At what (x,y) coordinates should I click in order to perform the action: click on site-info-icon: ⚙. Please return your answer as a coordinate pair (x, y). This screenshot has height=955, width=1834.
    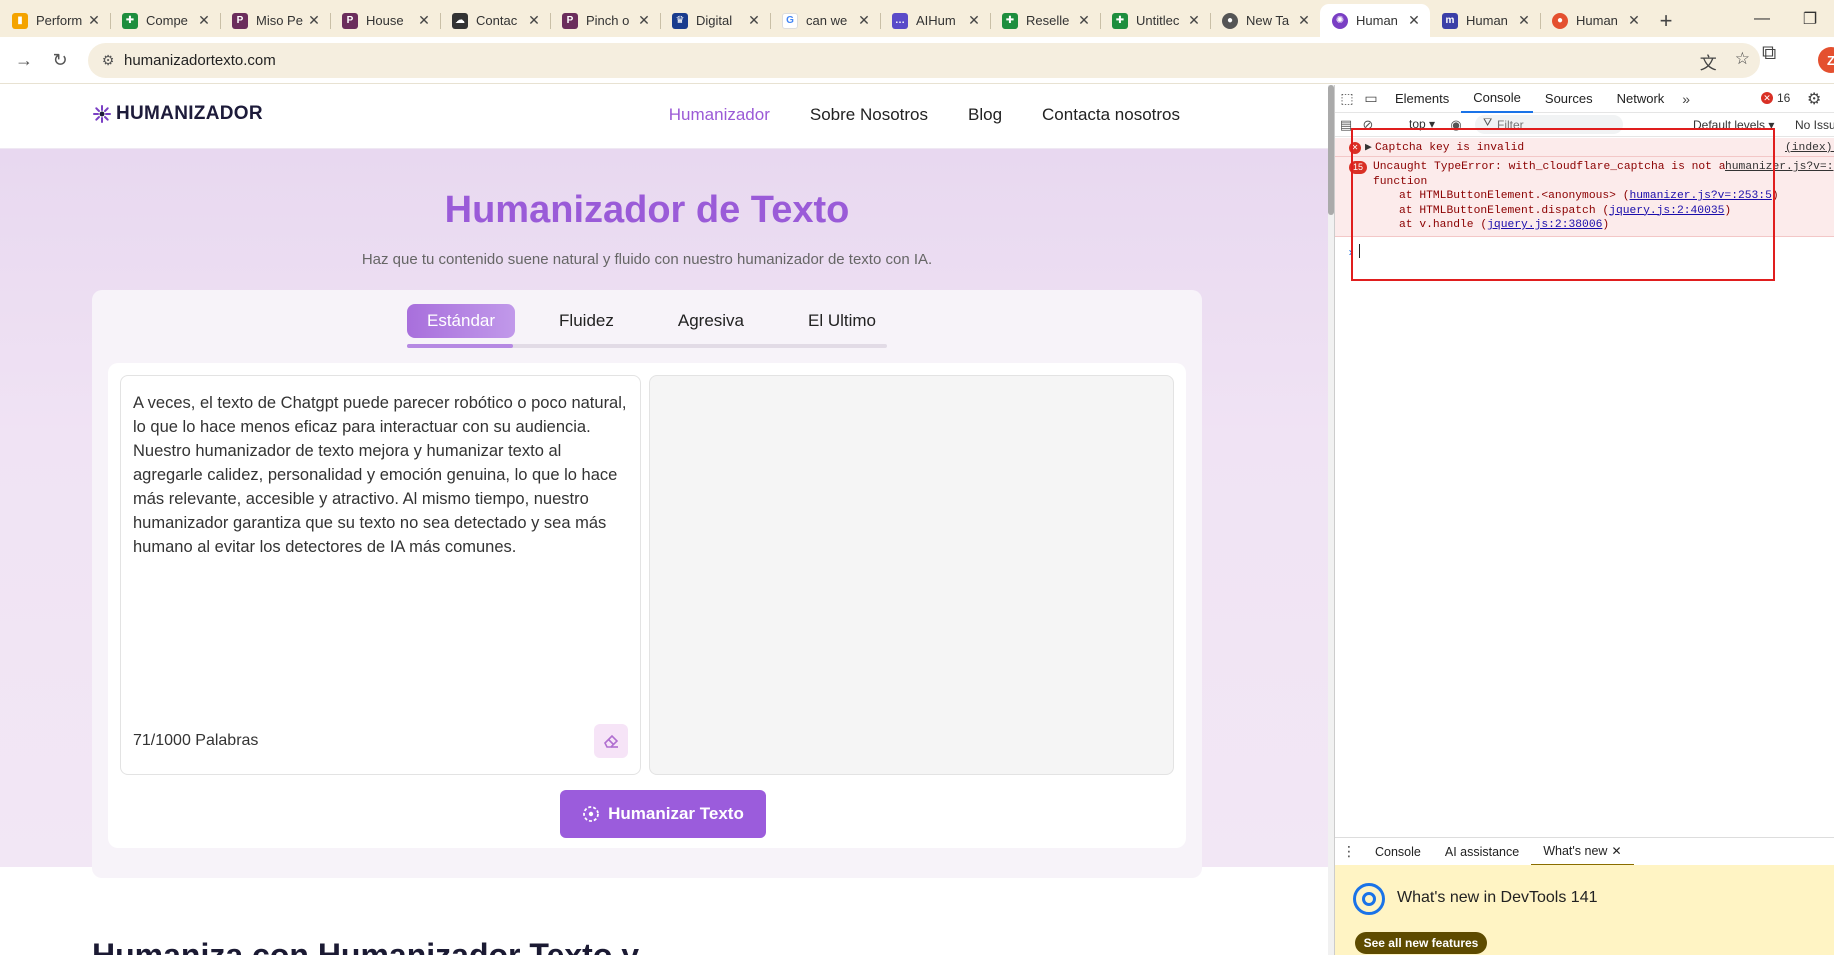
    Looking at the image, I should click on (108, 60).